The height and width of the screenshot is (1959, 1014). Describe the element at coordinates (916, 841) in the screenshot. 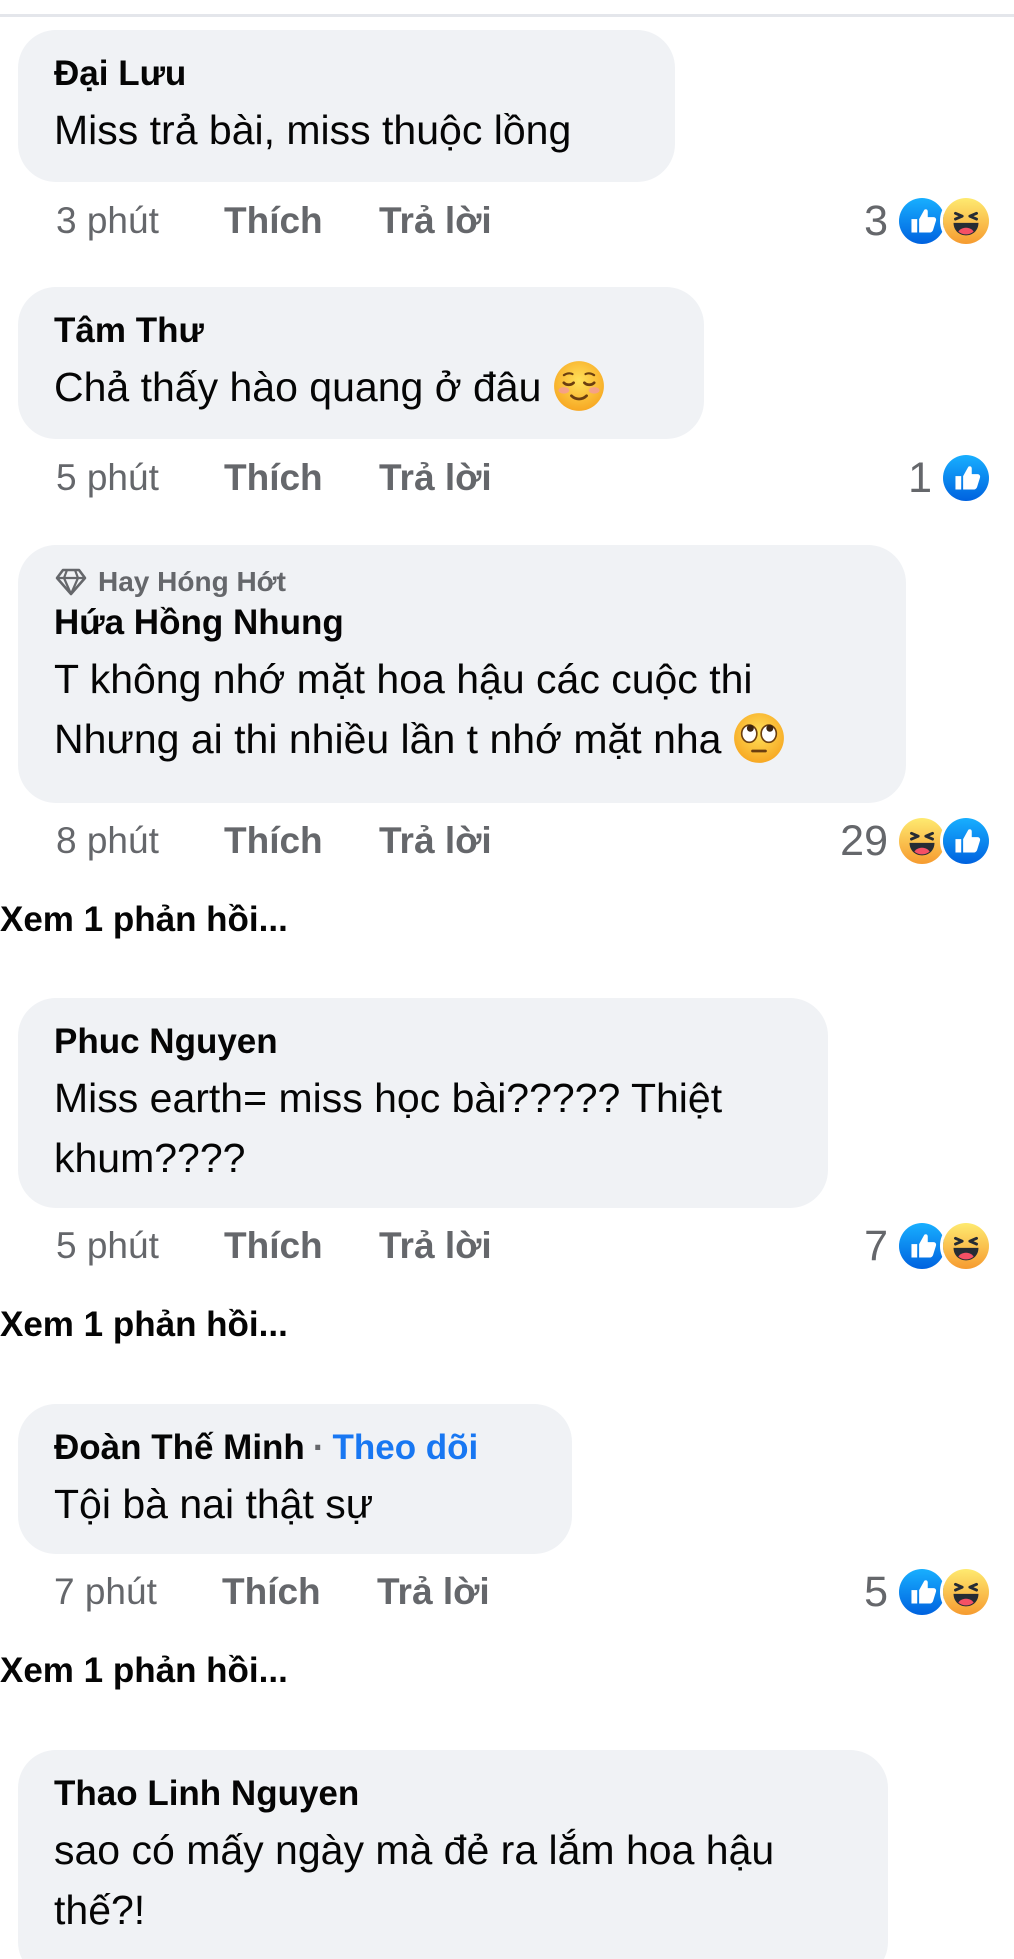

I see `reaction-summary: 29` at that location.